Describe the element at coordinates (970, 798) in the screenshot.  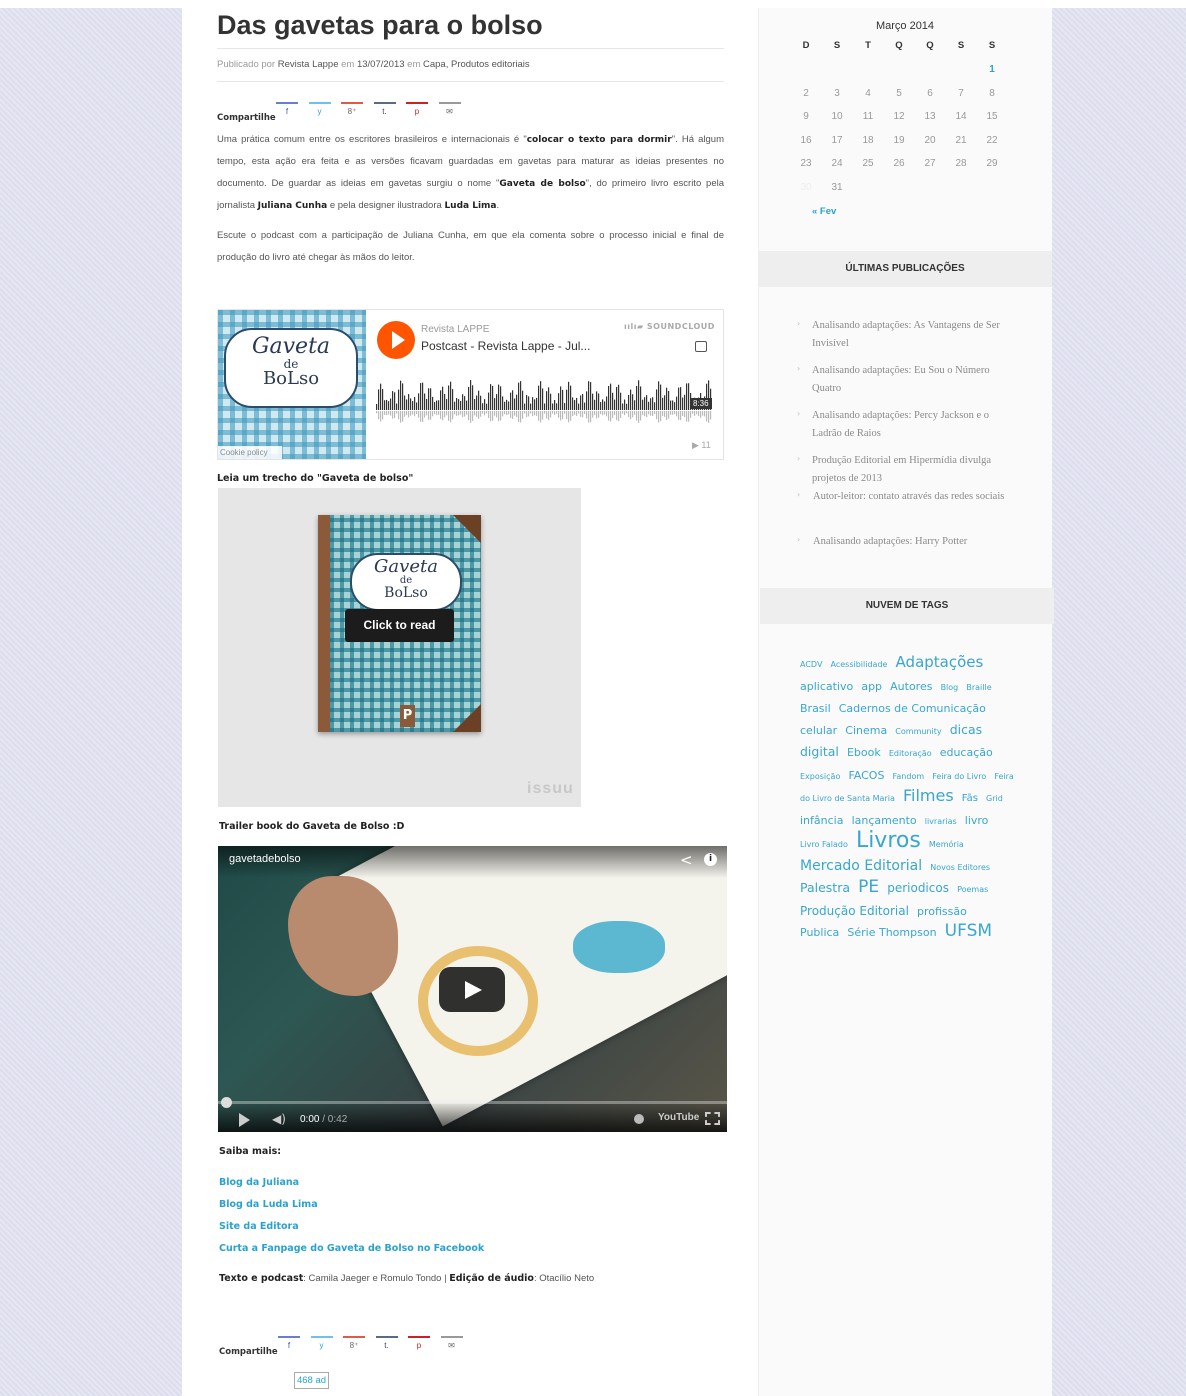
I see `tag-link: Fãs` at that location.